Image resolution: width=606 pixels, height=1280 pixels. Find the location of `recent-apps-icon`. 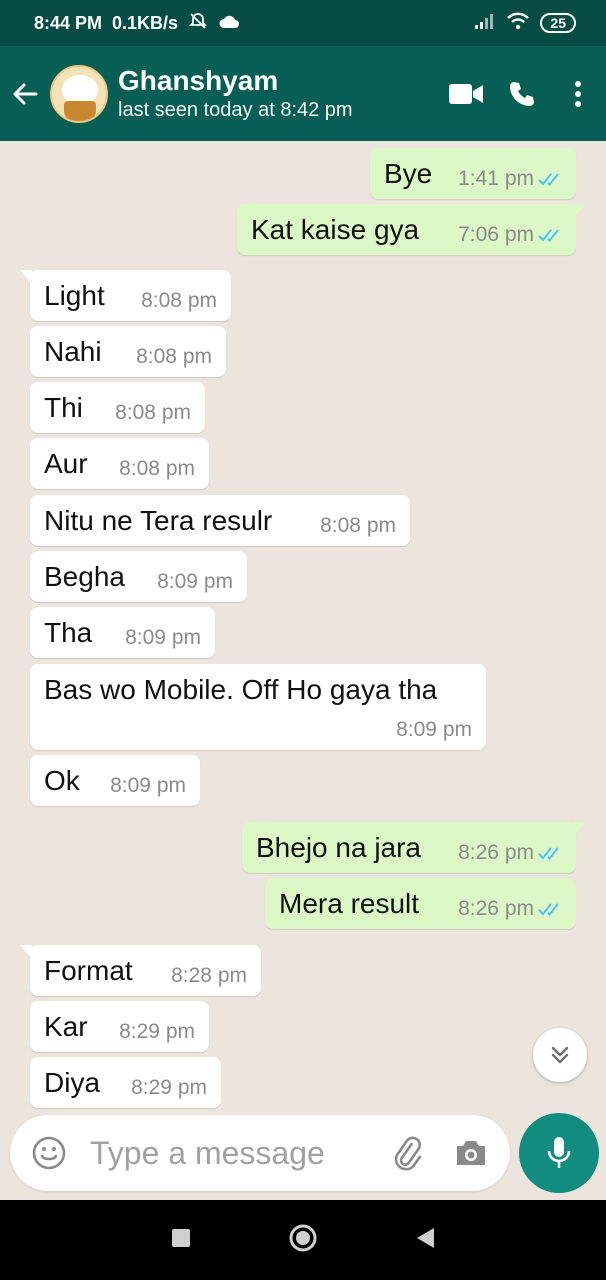

recent-apps-icon is located at coordinates (181, 1240).